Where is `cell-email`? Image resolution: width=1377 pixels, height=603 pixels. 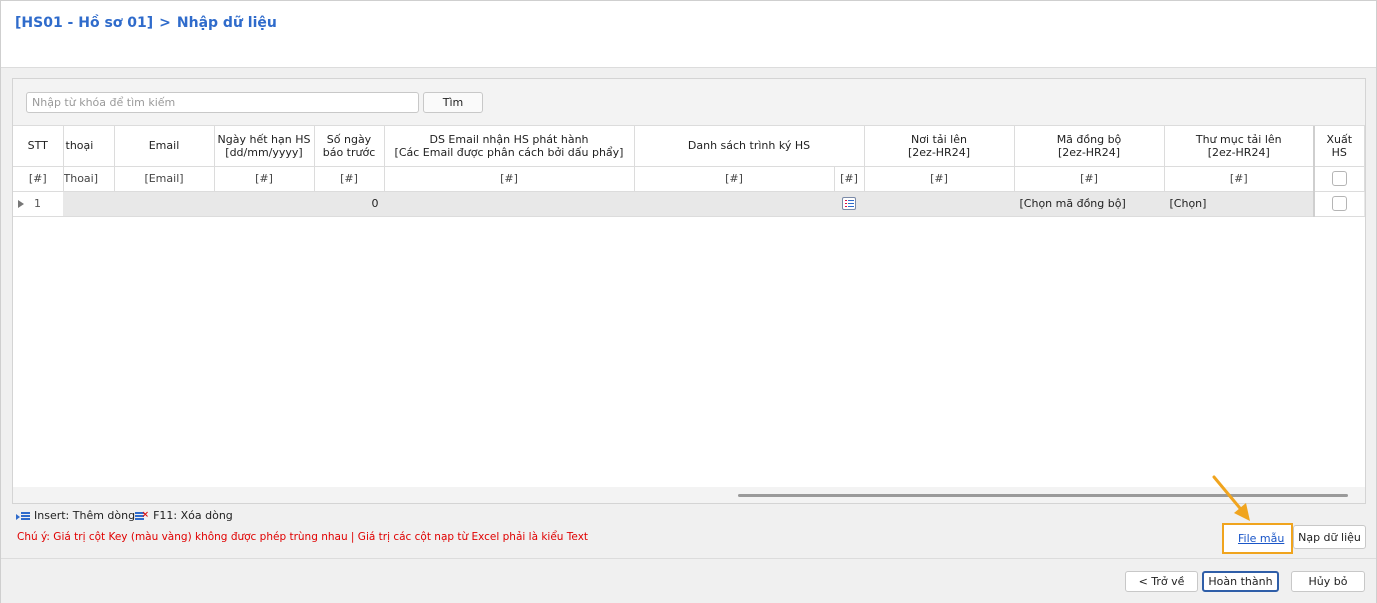 cell-email is located at coordinates (164, 204).